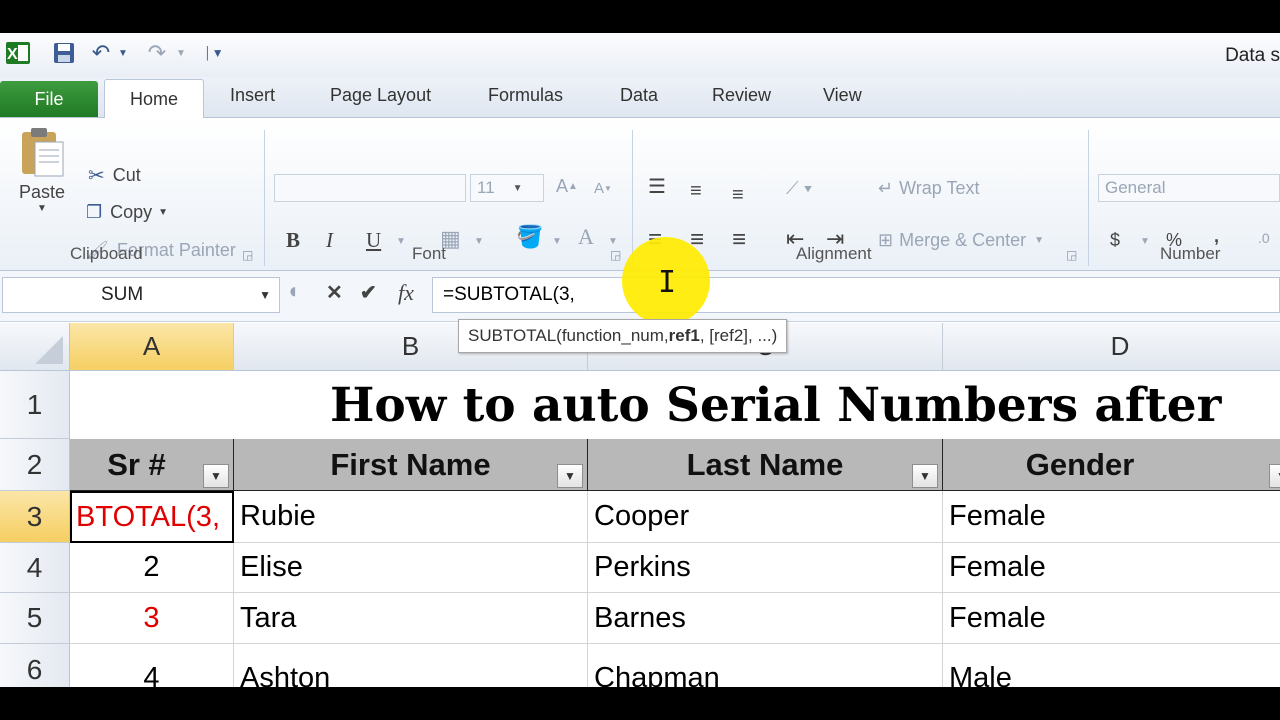  Describe the element at coordinates (35, 618) in the screenshot. I see `row-header-5: 5` at that location.